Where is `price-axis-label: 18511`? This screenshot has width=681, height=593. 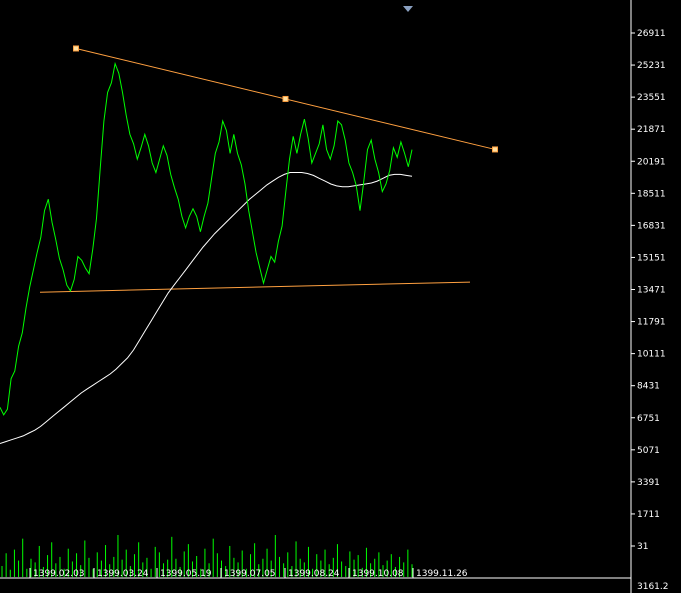 price-axis-label: 18511 is located at coordinates (651, 194).